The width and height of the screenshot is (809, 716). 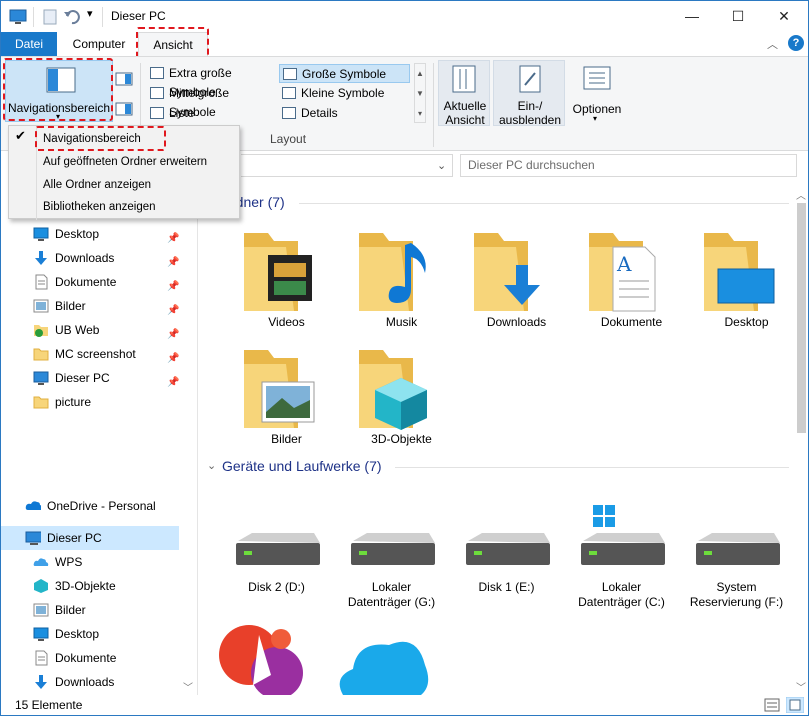 I want to click on collapse-ribbon-icon: ︿, so click(x=772, y=44).